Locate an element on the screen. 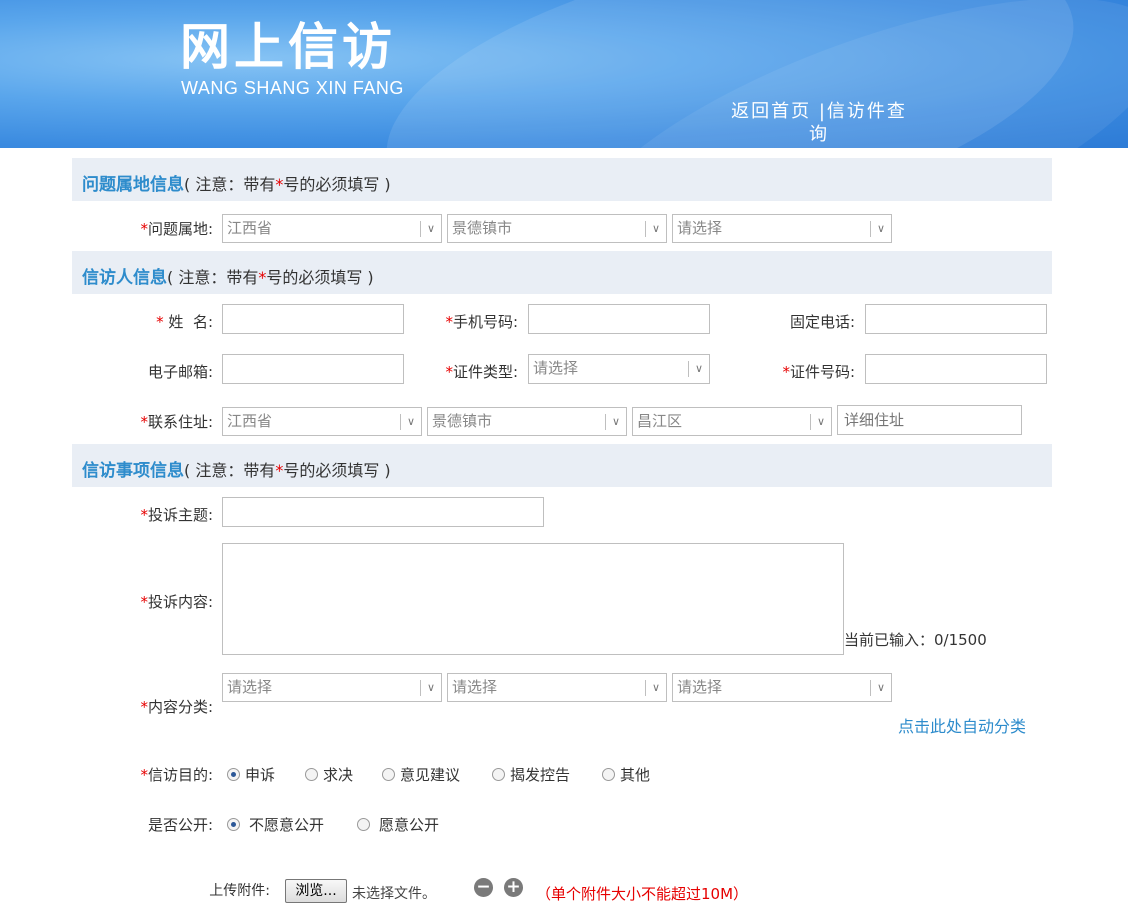 The image size is (1128, 913). category-3-select: 请选择 ∨ is located at coordinates (782, 687).